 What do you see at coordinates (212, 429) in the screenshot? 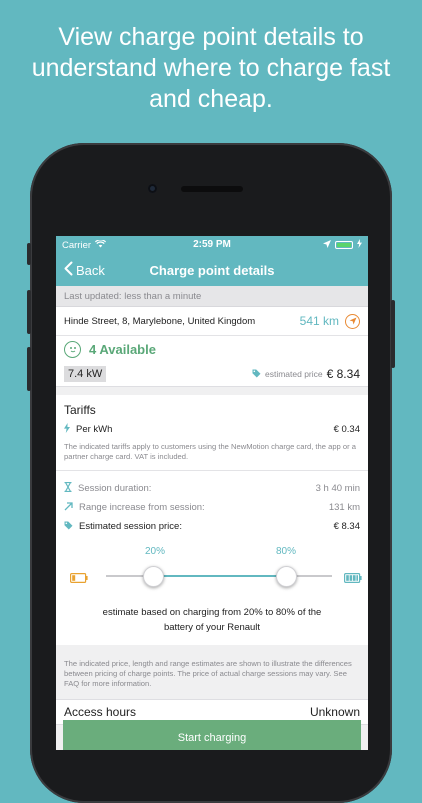
I see `tariff-row: Per kWh € 0.34` at bounding box center [212, 429].